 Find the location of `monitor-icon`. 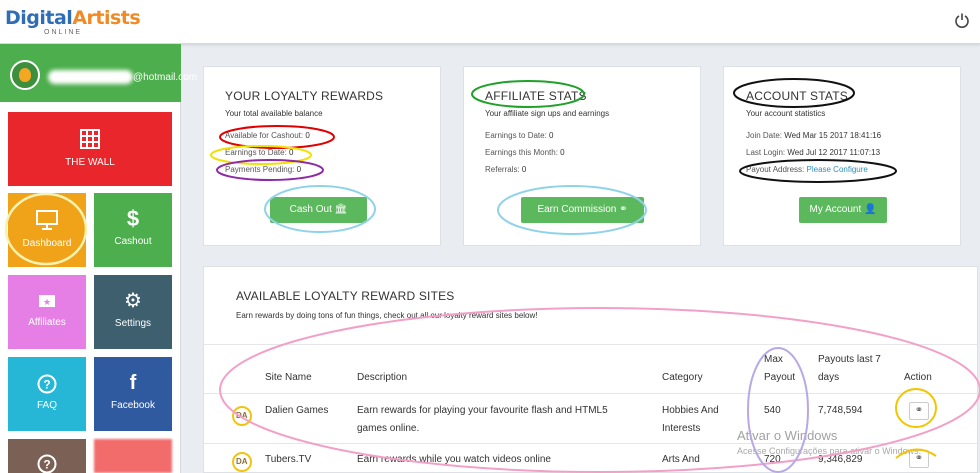

monitor-icon is located at coordinates (47, 220).